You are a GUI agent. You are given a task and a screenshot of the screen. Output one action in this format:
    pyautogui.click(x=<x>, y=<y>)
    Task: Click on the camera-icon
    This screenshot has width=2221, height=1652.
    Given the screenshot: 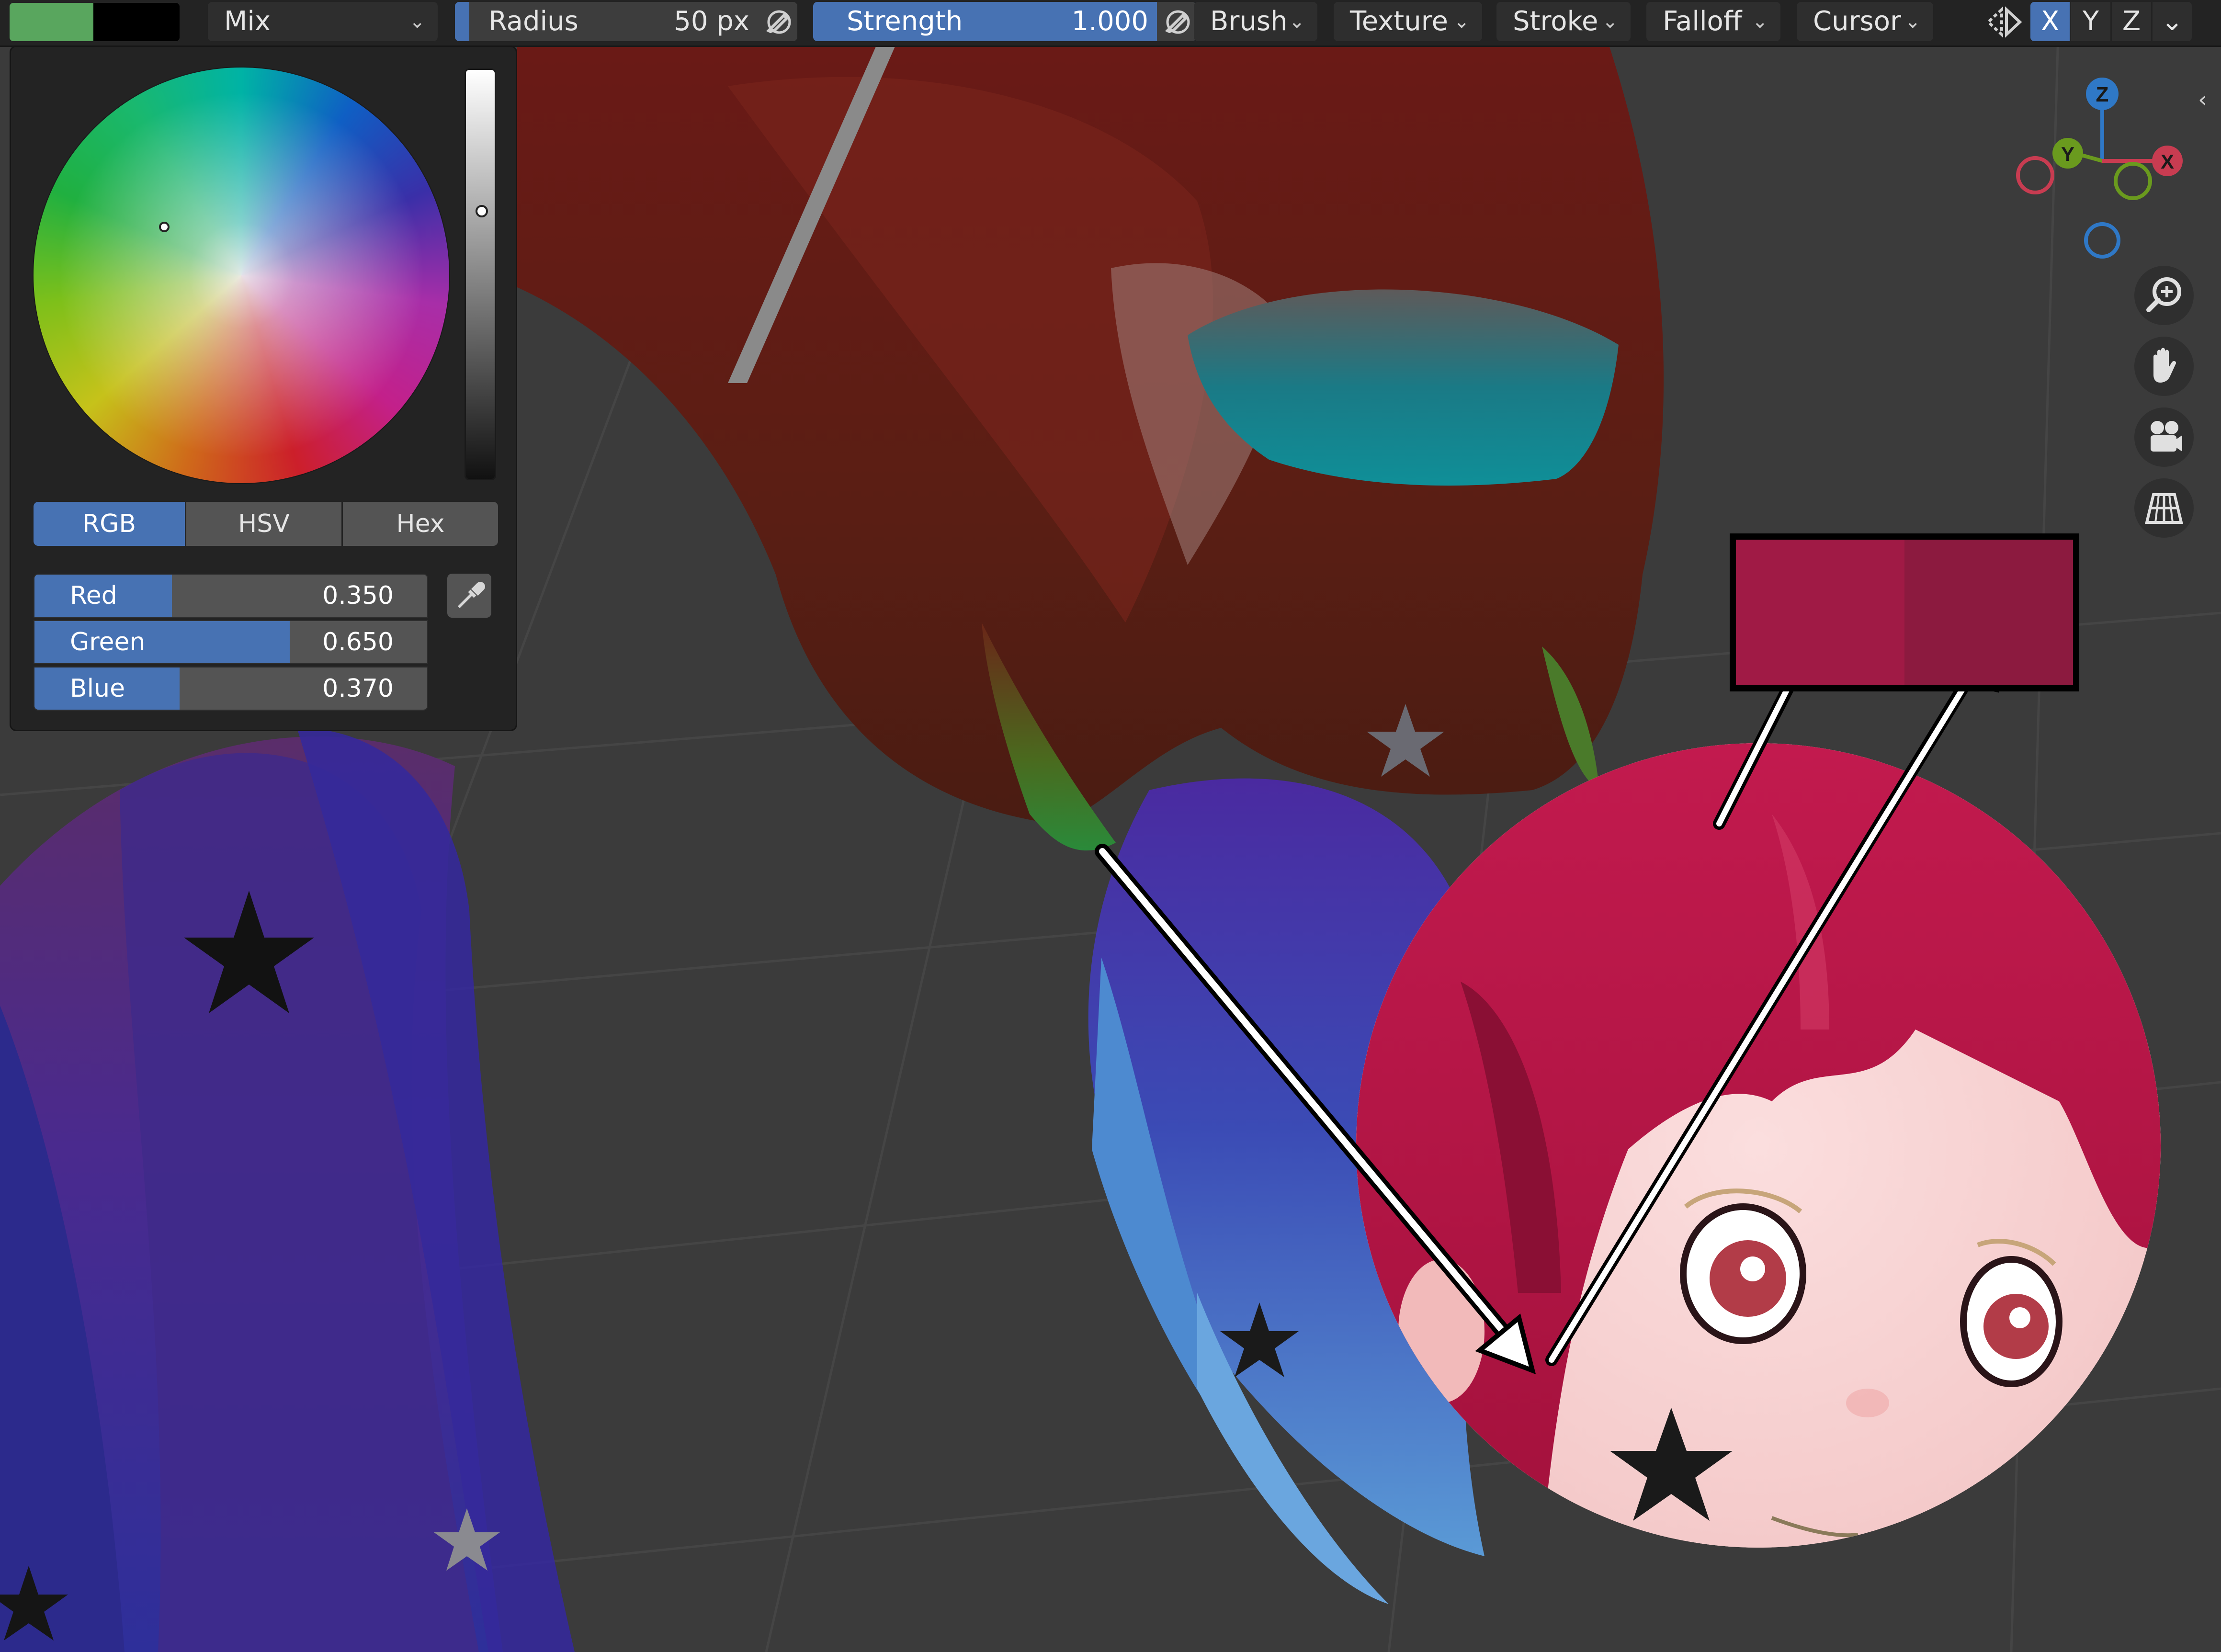 What is the action you would take?
    pyautogui.click(x=2166, y=437)
    